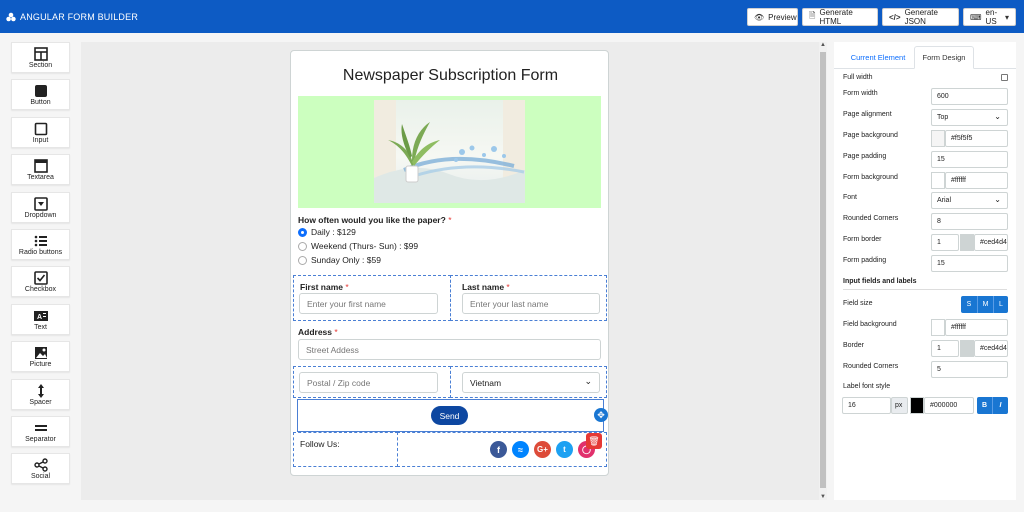 Image resolution: width=1024 pixels, height=512 pixels. I want to click on radio-option-daily: Daily : $129, so click(327, 232).